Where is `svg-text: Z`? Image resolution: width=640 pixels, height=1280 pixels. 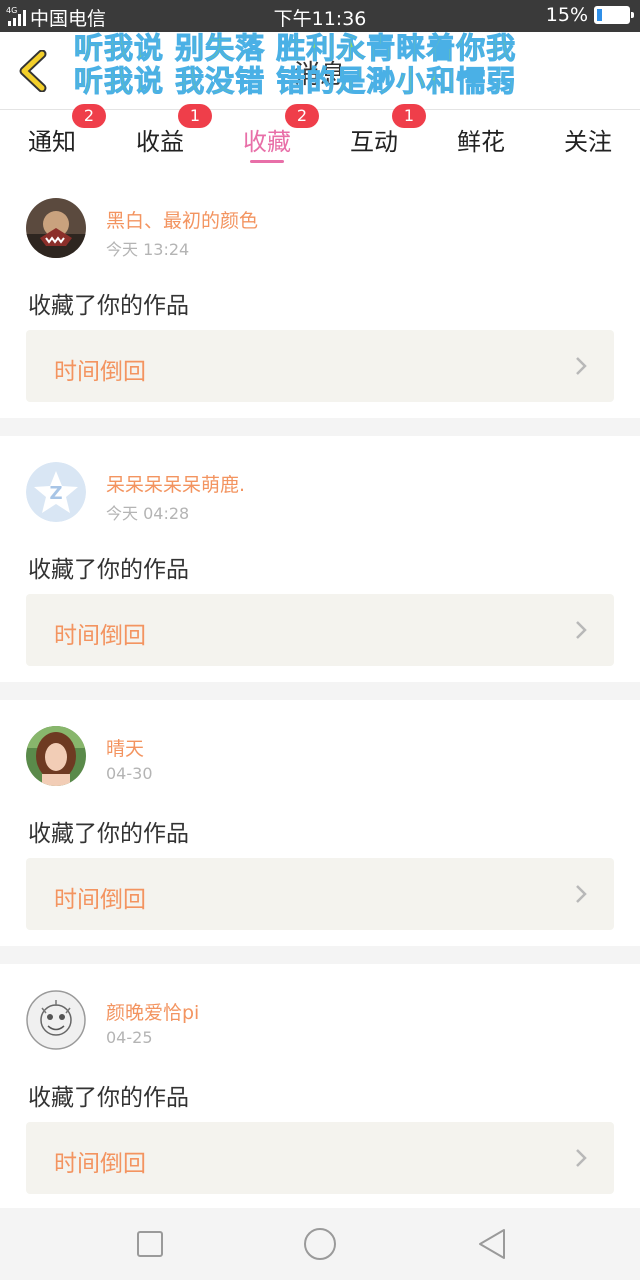
svg-text: Z is located at coordinates (55, 493).